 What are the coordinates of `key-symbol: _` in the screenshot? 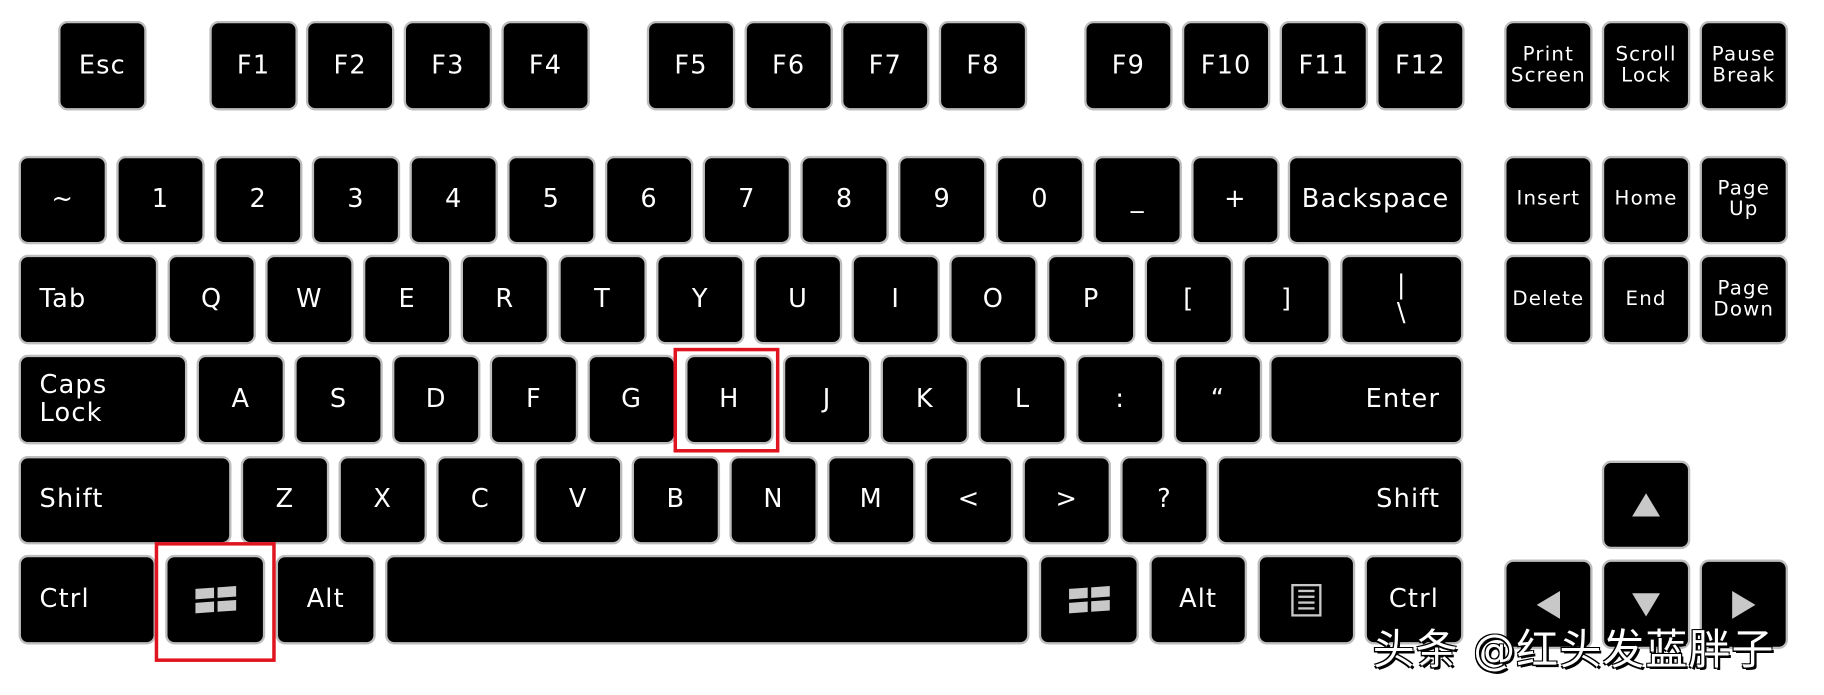 It's located at (1137, 200).